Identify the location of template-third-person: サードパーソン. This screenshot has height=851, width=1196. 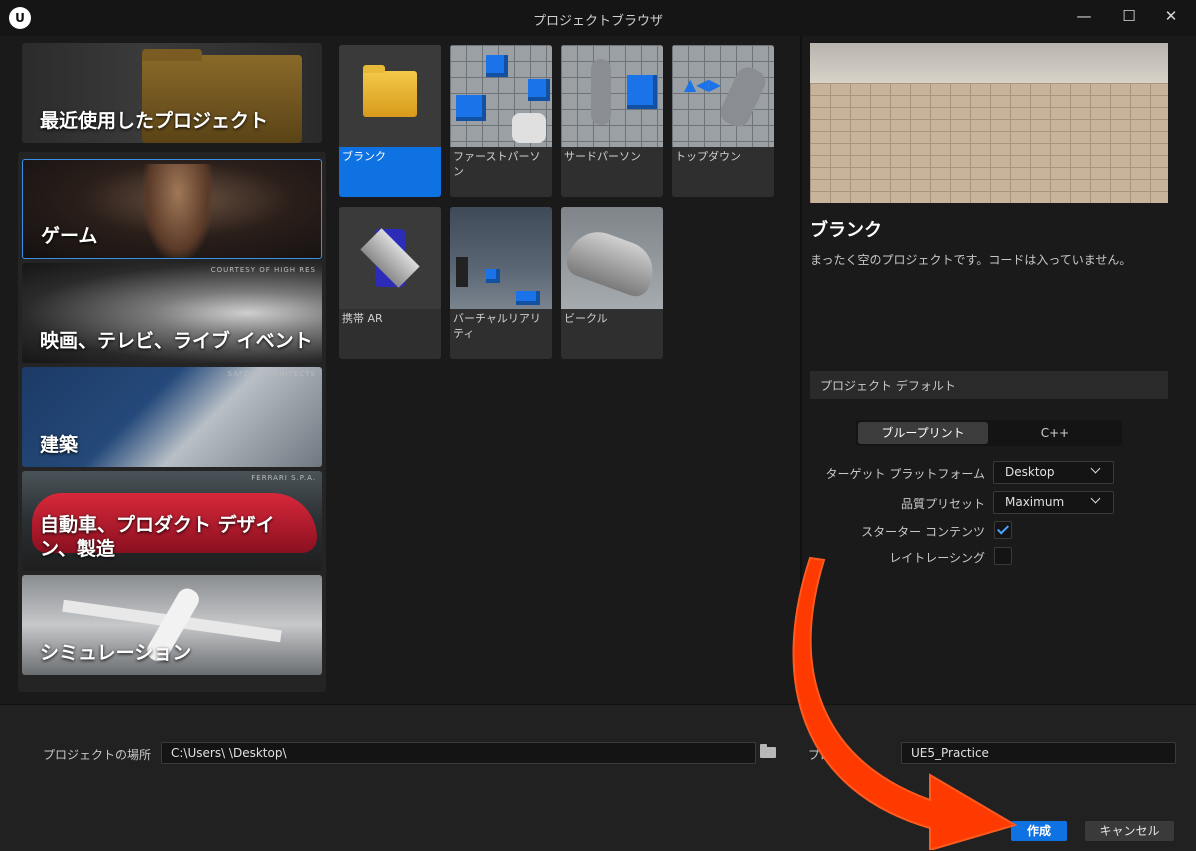
(612, 121).